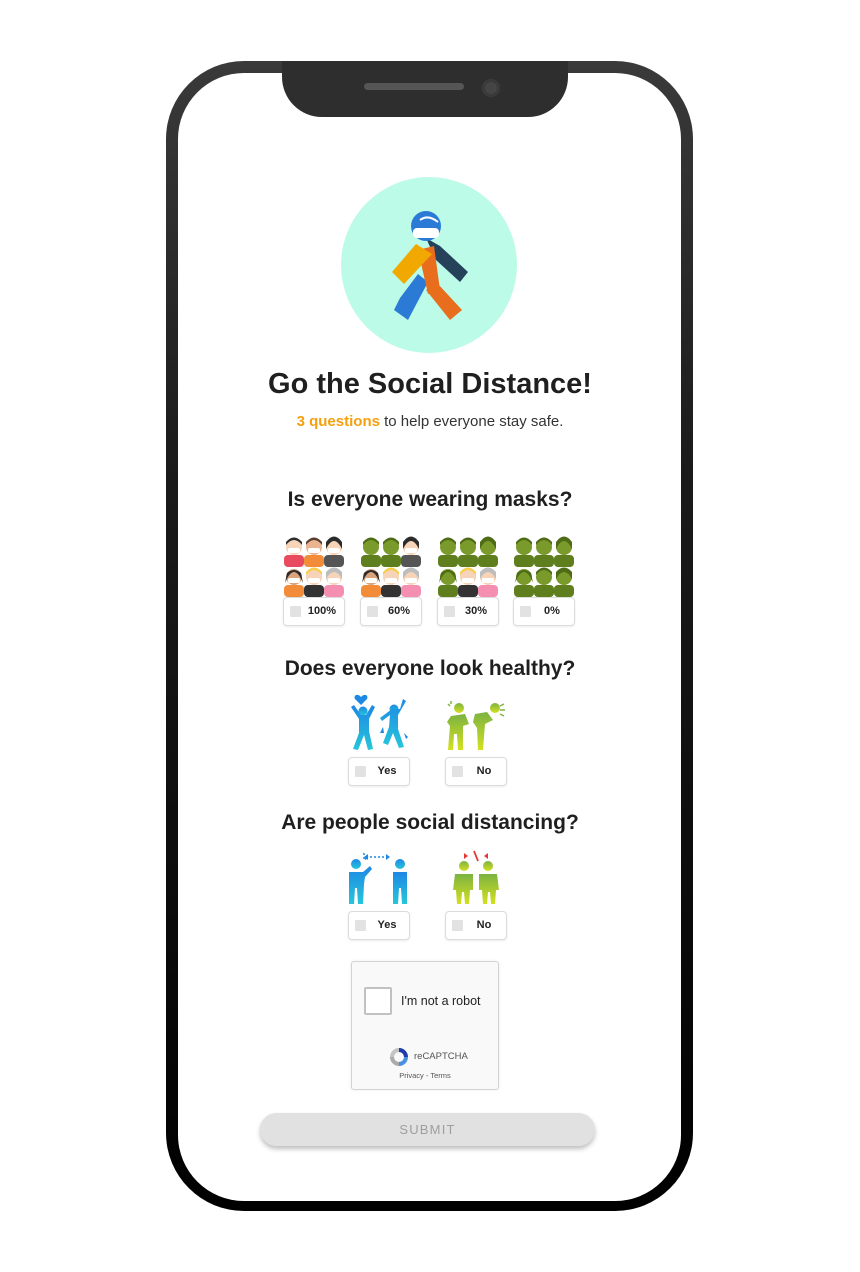 The height and width of the screenshot is (1272, 860). Describe the element at coordinates (441, 1056) in the screenshot. I see `recaptcha-brand: reCAPTCHA` at that location.